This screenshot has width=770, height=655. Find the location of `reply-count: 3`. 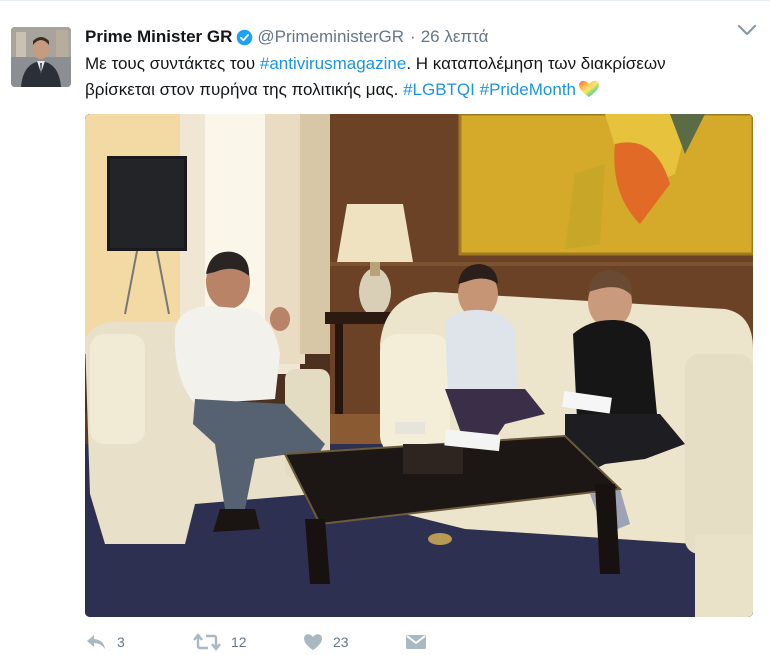

reply-count: 3 is located at coordinates (121, 642).